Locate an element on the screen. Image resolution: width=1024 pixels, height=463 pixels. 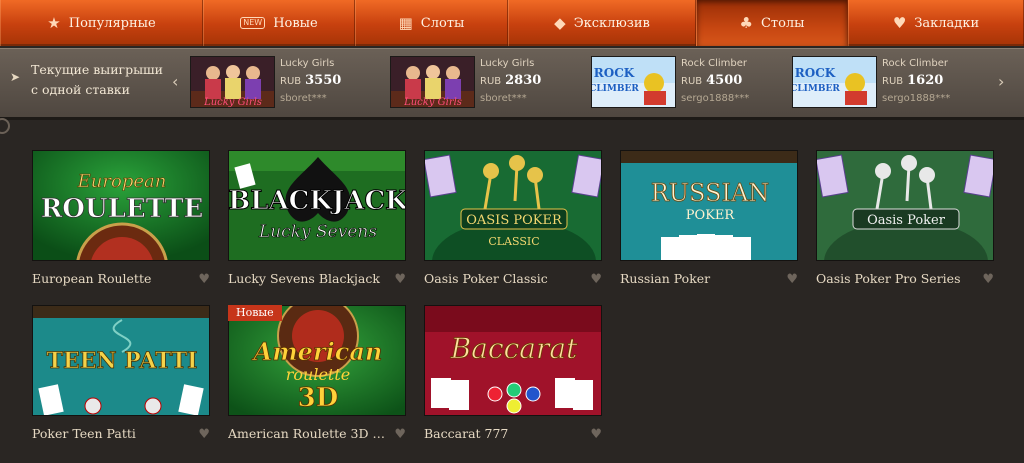
nav-exclusive-label: Эксклюзив is located at coordinates (611, 23).